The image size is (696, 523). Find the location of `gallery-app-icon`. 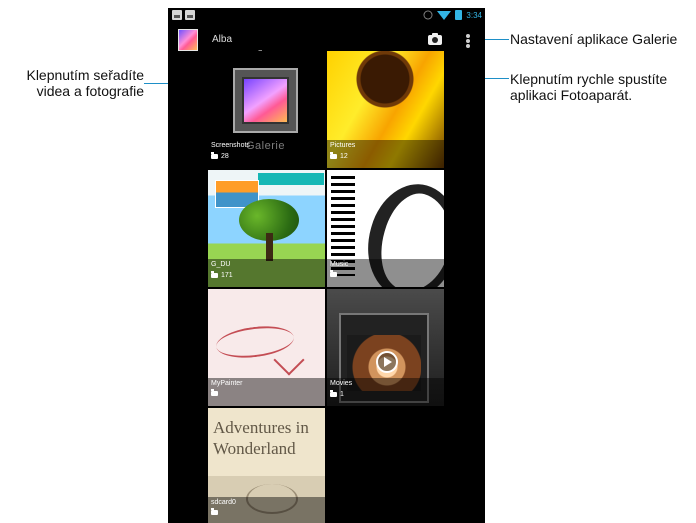

gallery-app-icon is located at coordinates (188, 40).